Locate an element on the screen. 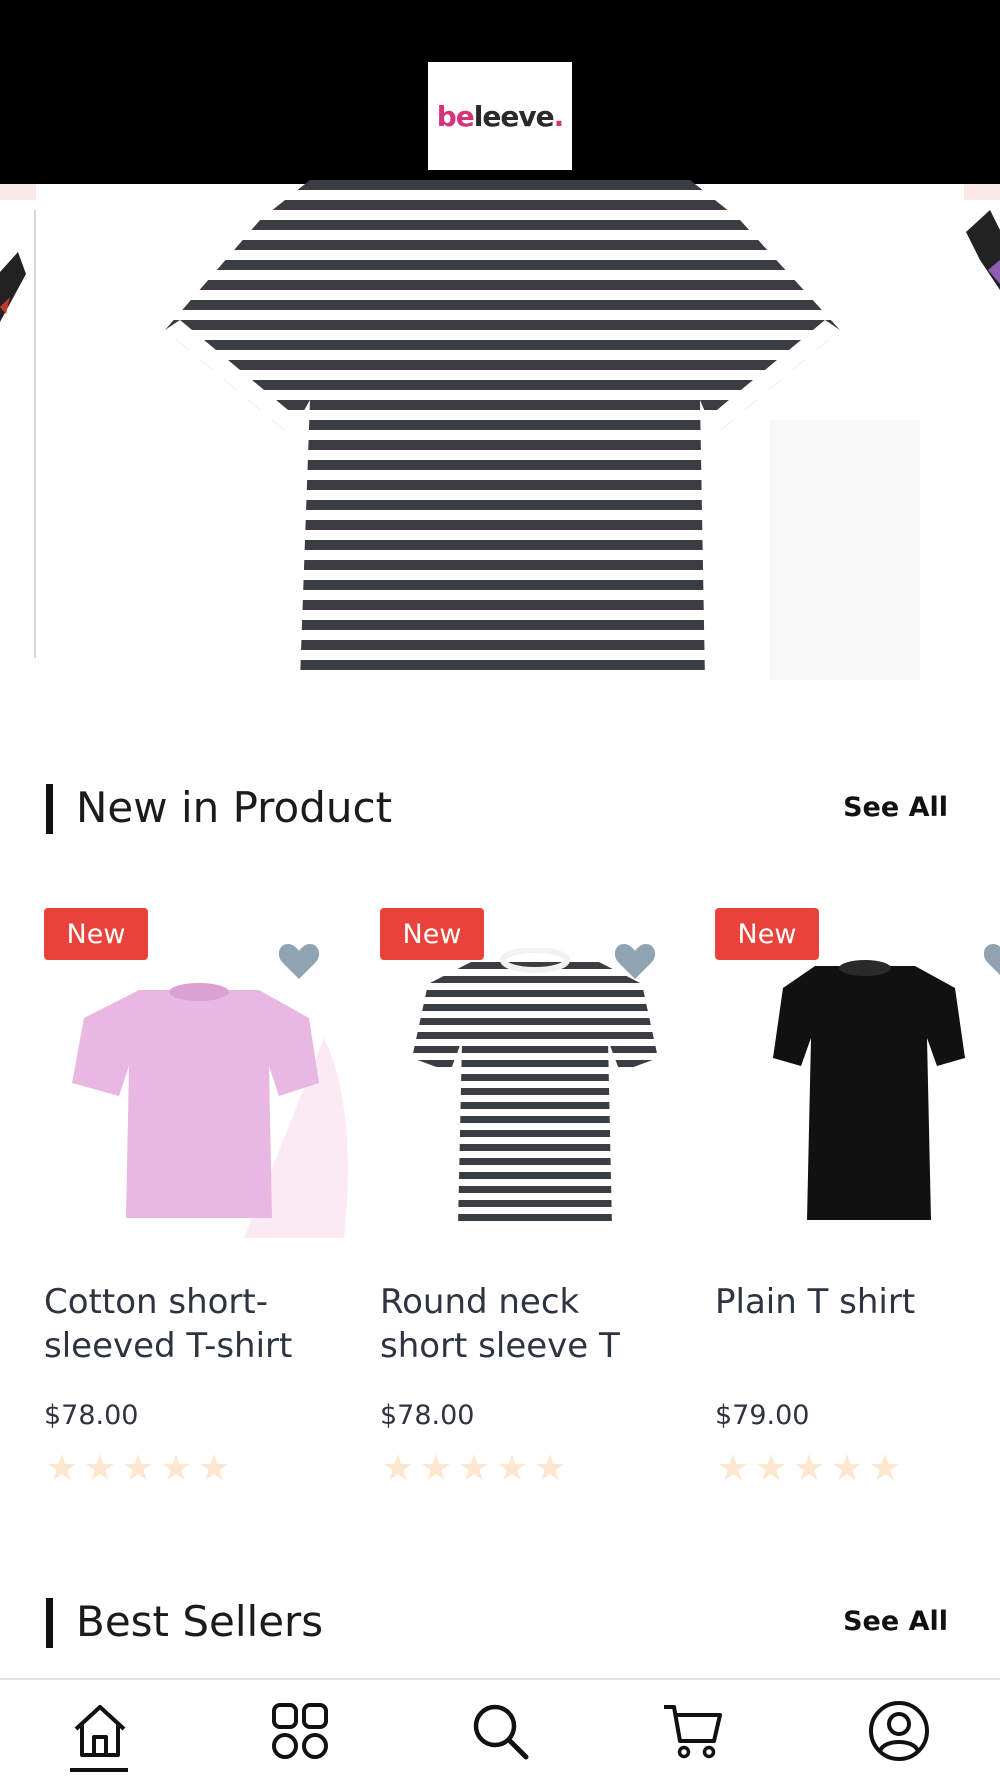 The image size is (1000, 1778). bottom-navigation is located at coordinates (500, 1728).